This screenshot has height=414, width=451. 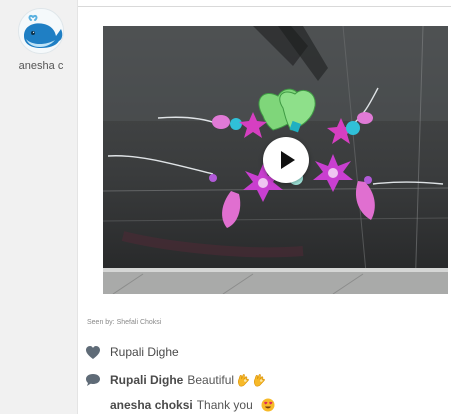 I want to click on comment-row: Rupali Dighe Beautiful, so click(x=175, y=380).